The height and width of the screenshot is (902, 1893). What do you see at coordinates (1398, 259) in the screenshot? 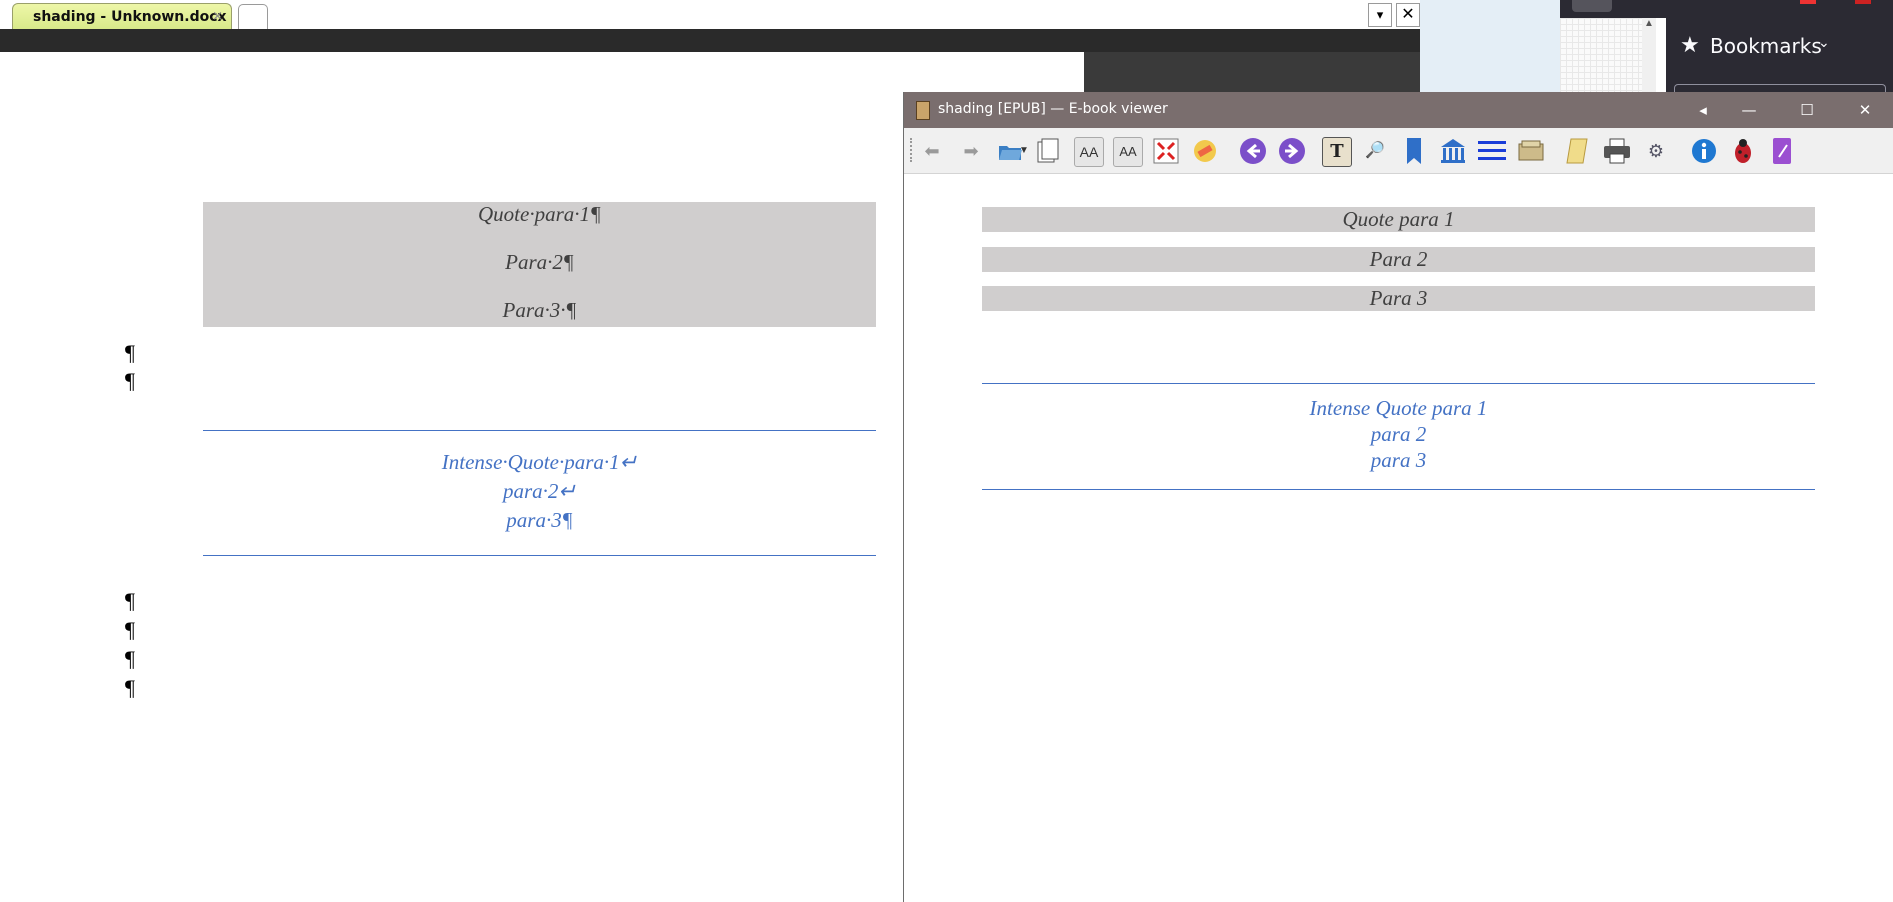
I see `ebook-quote-para-2: Para 2` at bounding box center [1398, 259].